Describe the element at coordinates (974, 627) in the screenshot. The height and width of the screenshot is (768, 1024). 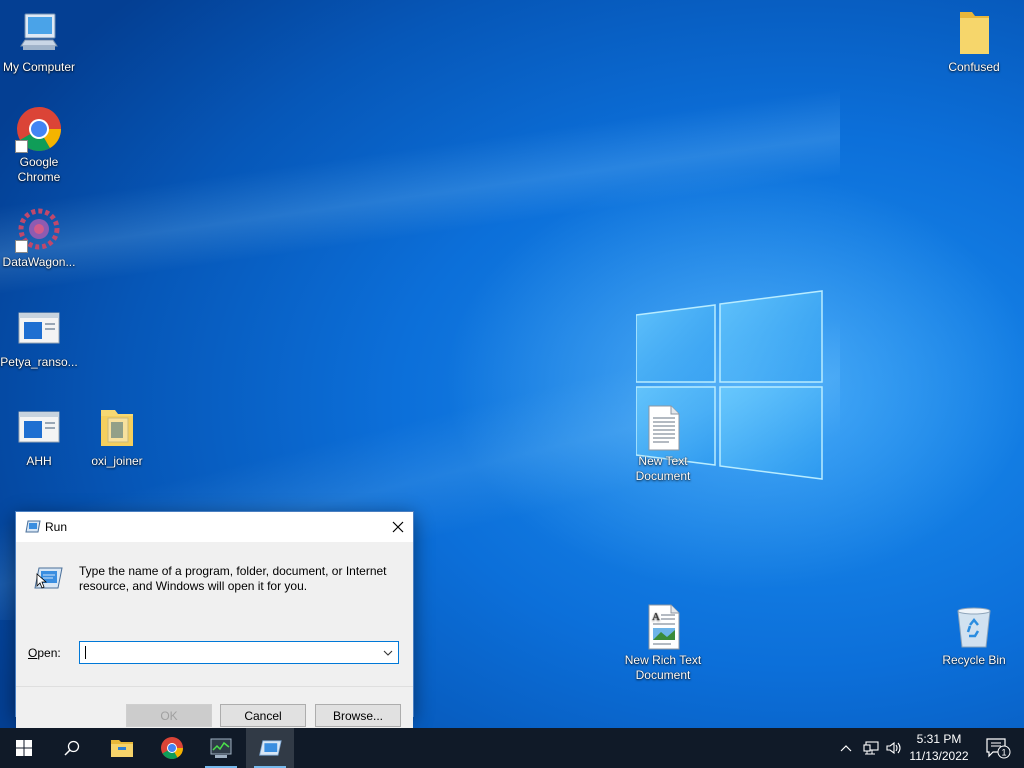
I see `recycle-bin-icon` at that location.